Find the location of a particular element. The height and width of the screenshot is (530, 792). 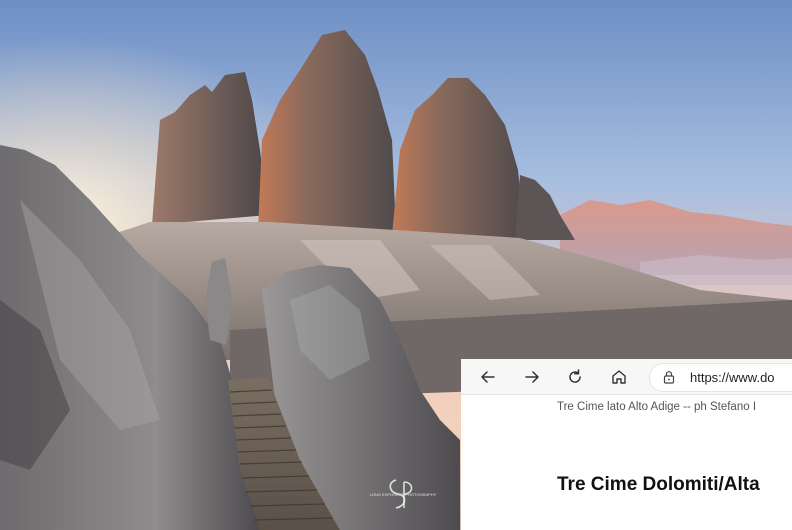

address-bar: https://www.do is located at coordinates (720, 377).